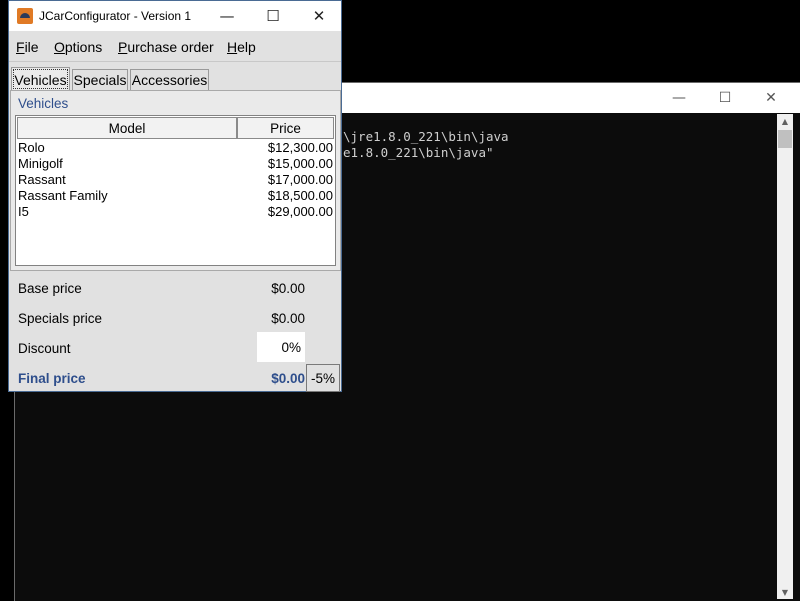 This screenshot has height=601, width=800. Describe the element at coordinates (100, 79) in the screenshot. I see `tab-specials: Specials` at that location.